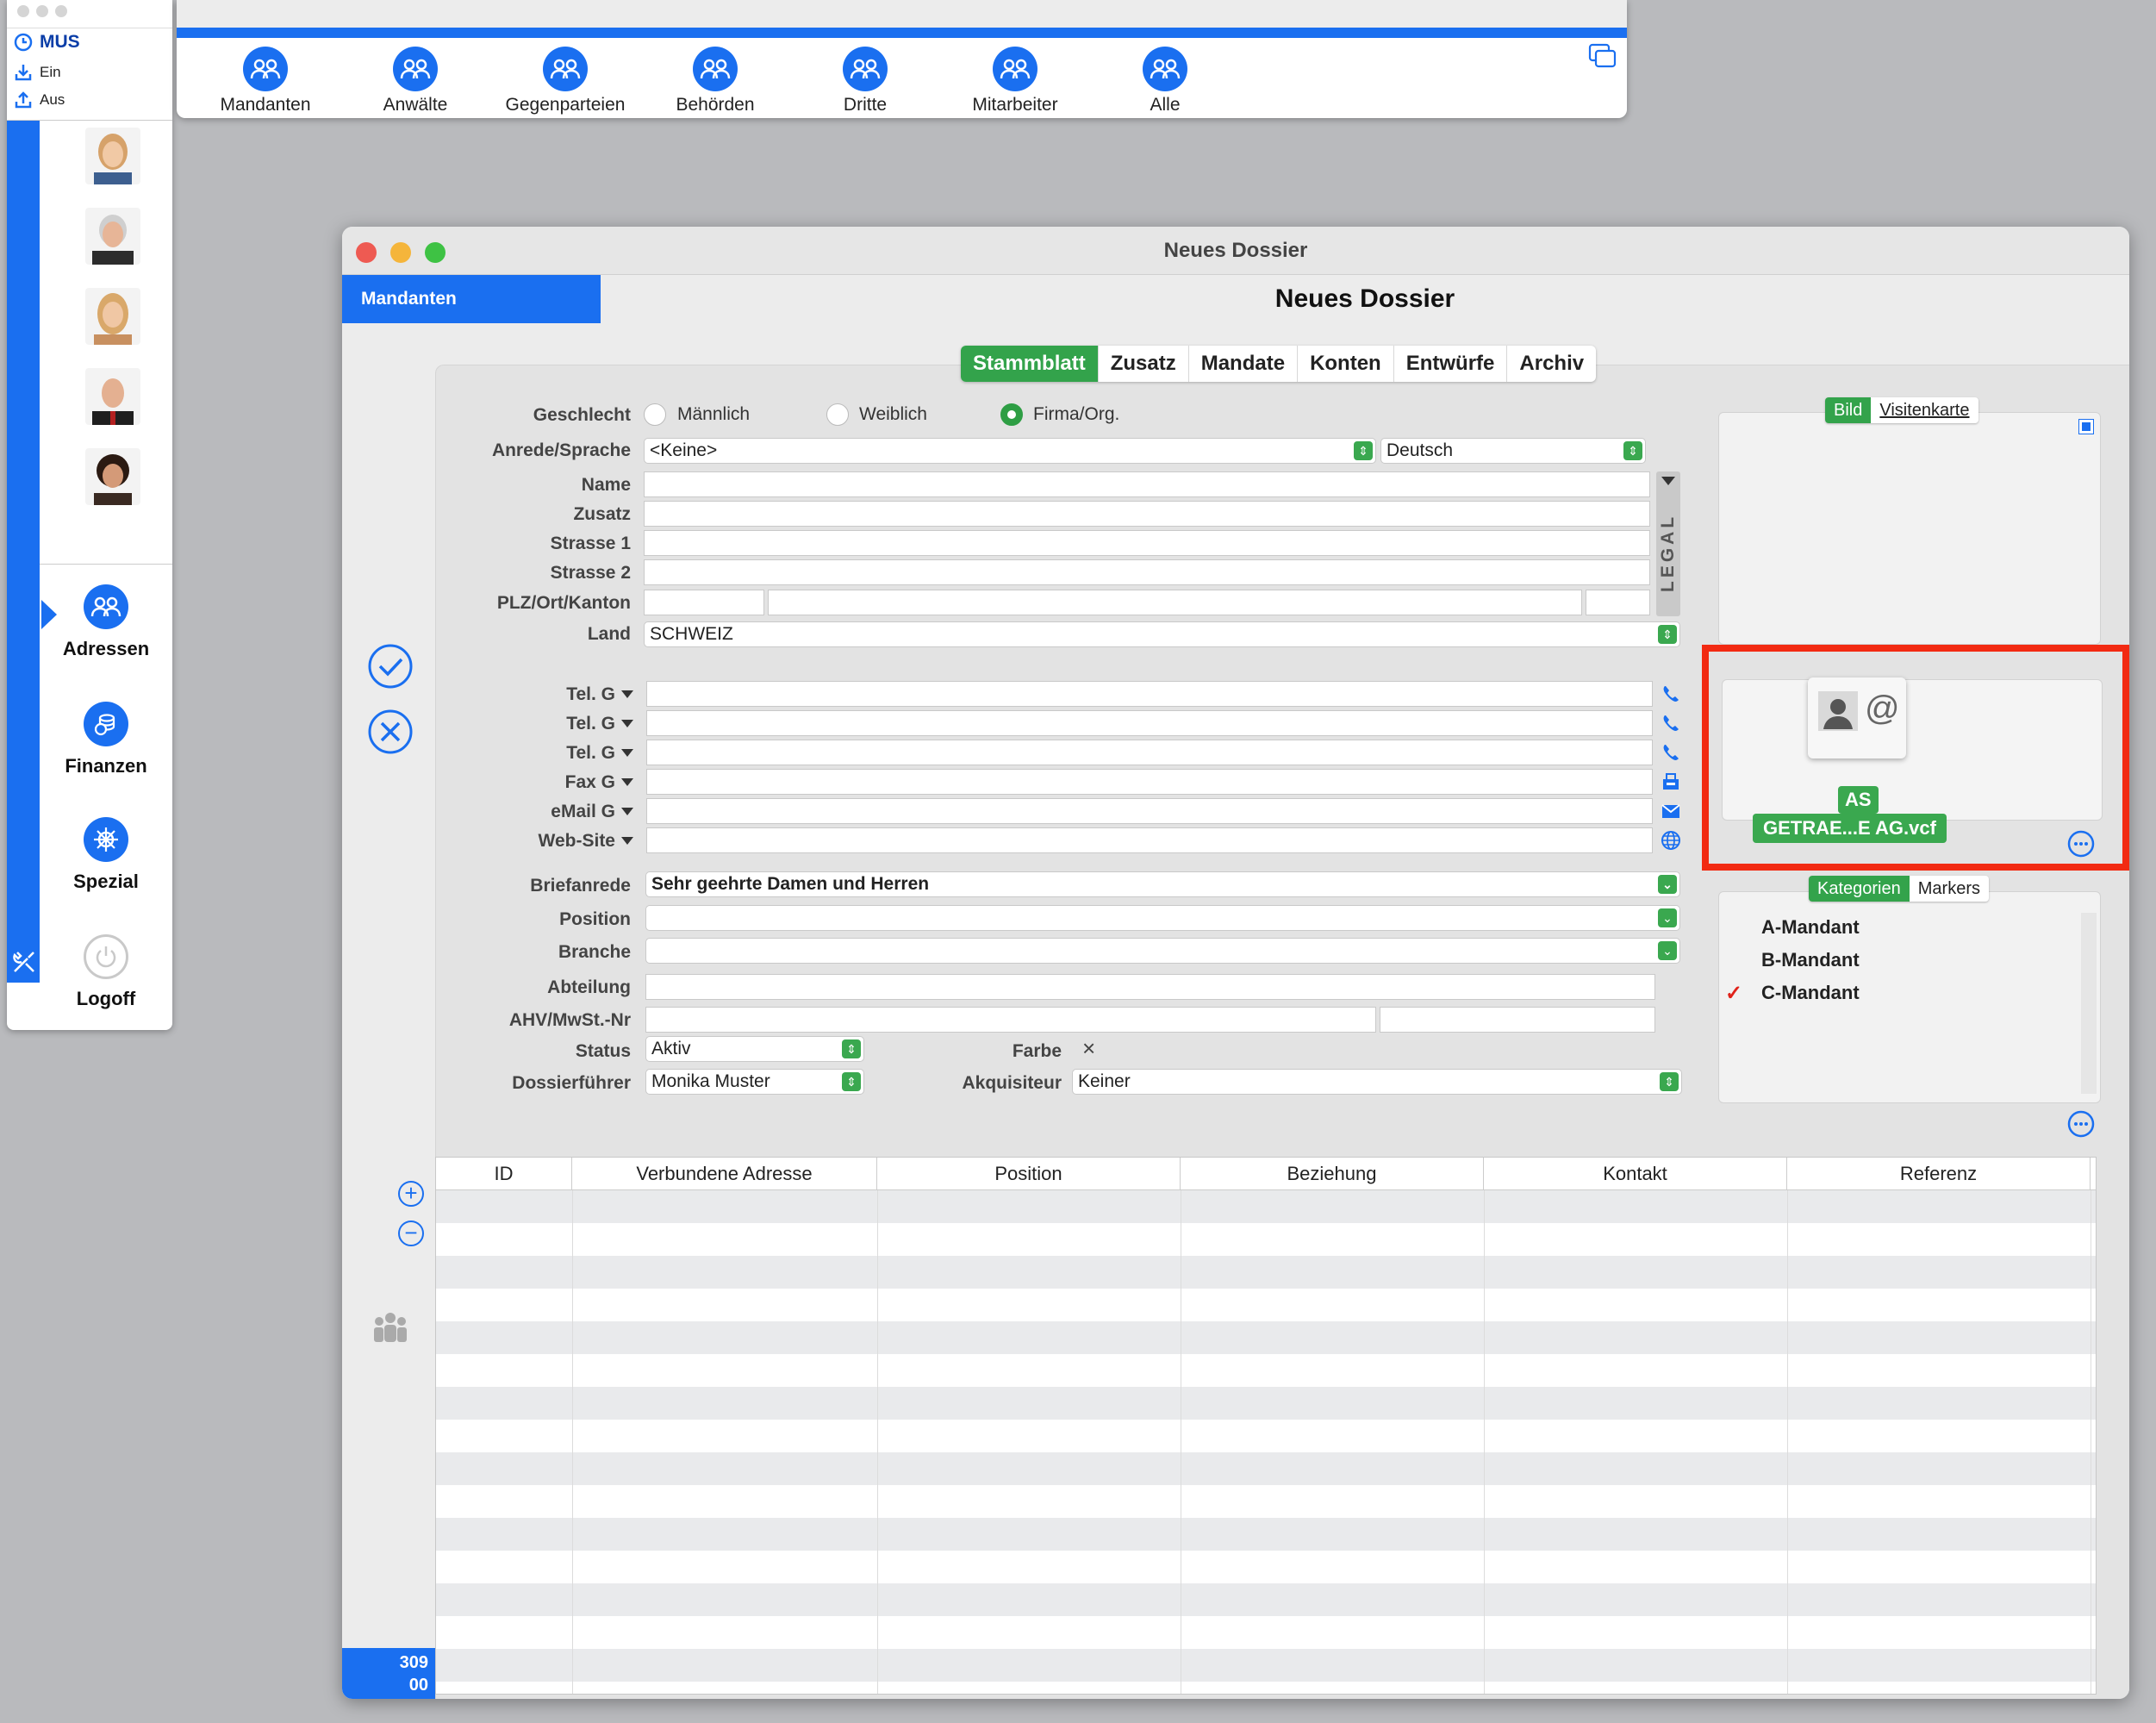  I want to click on tab-archiv: Archiv, so click(1551, 364).